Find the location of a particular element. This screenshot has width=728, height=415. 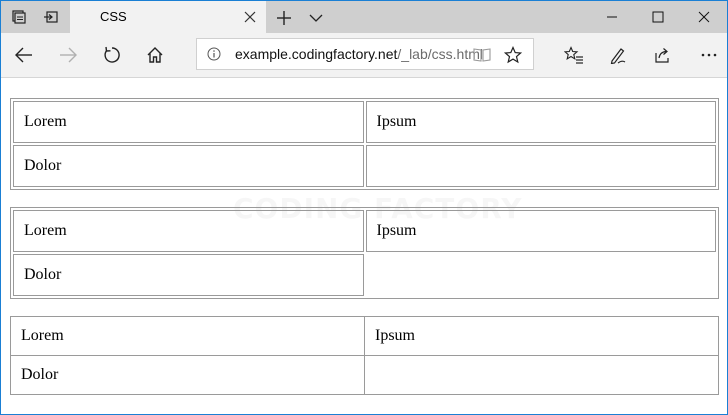

set-tabs-aside-icon is located at coordinates (19, 17).